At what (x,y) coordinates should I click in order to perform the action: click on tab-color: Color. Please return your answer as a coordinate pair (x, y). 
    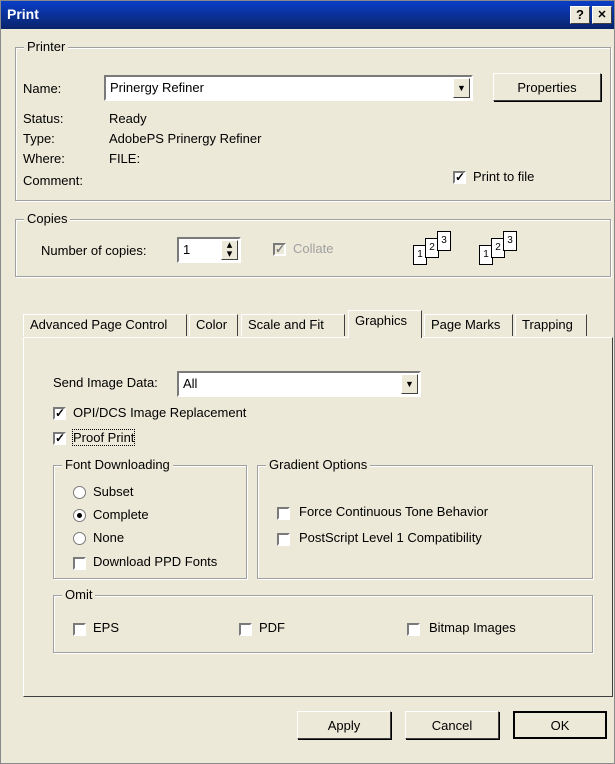
    Looking at the image, I should click on (213, 325).